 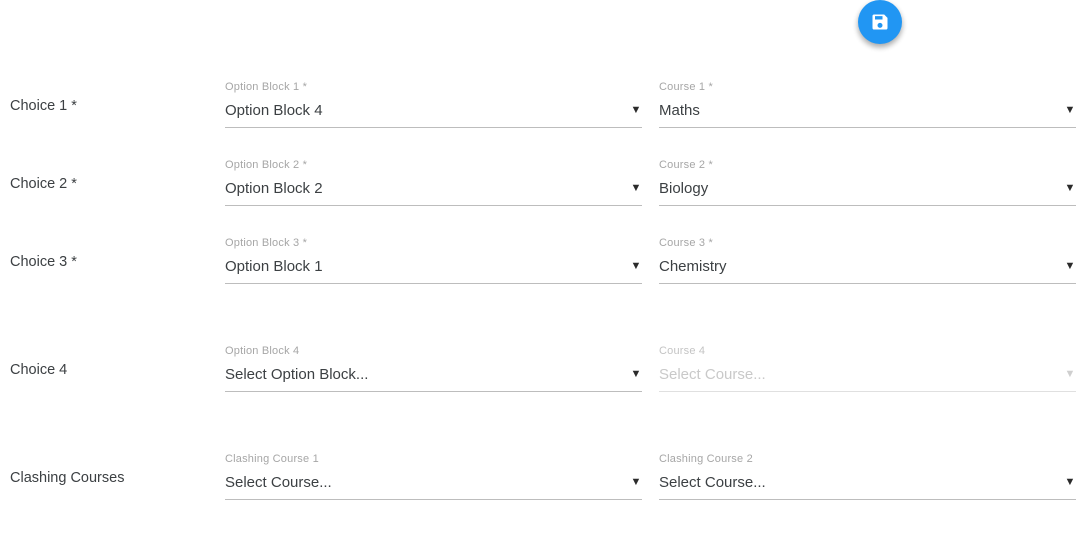 I want to click on row-label-clashing-courses: Clashing Courses, so click(x=67, y=478).